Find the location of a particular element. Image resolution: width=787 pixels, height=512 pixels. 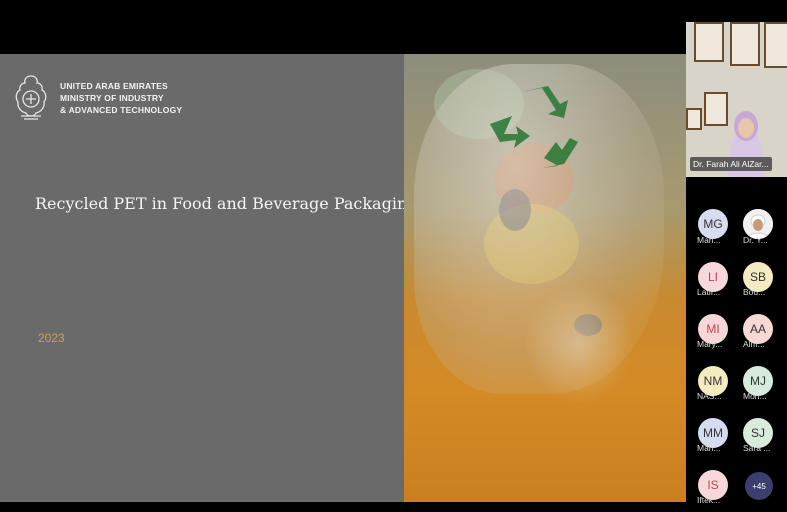

more-participants-button: +45 is located at coordinates (759, 486).